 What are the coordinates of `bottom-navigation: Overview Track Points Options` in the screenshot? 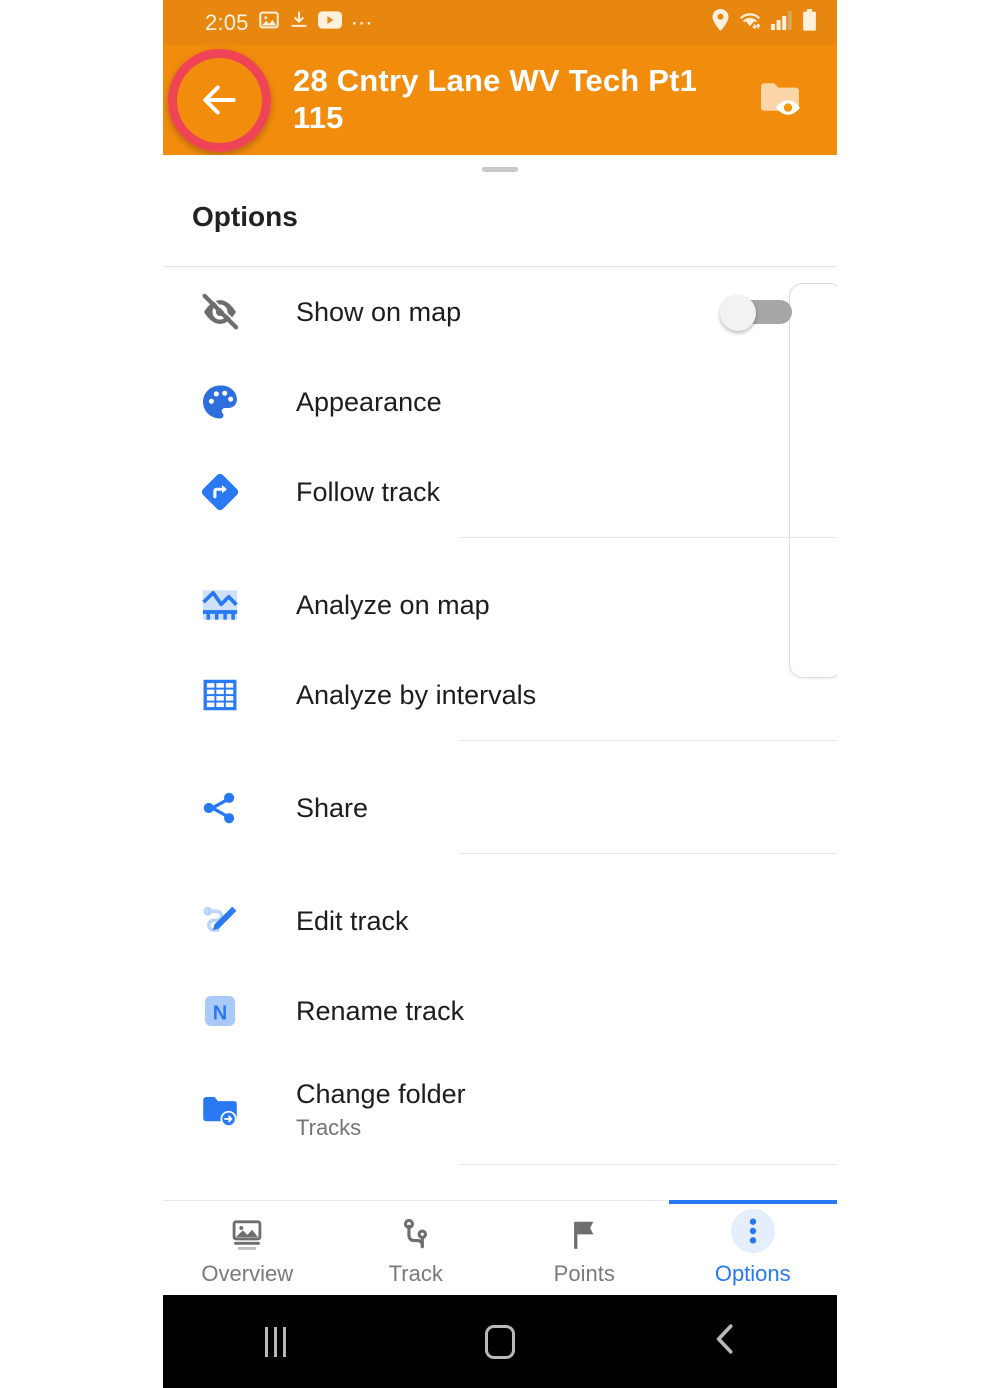 It's located at (500, 1247).